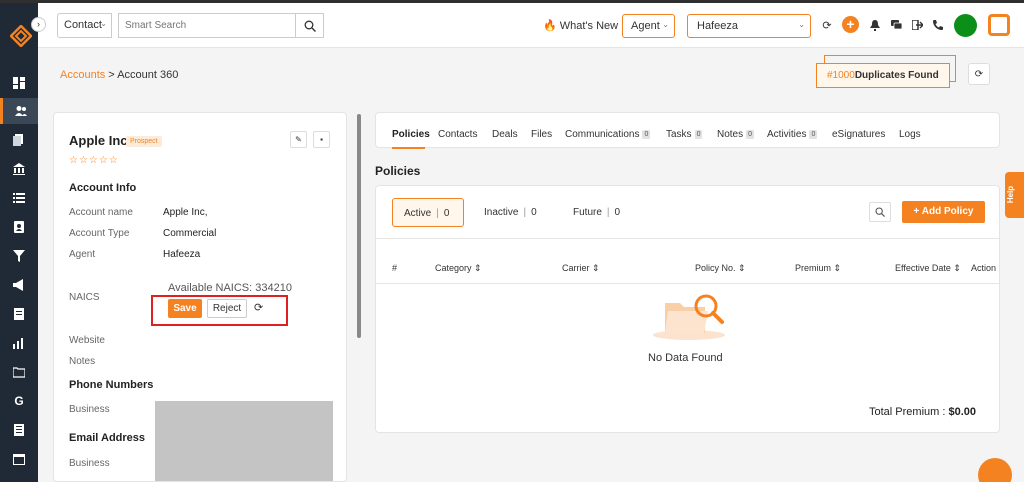 The width and height of the screenshot is (1024, 482). I want to click on logout-icon, so click(917, 25).